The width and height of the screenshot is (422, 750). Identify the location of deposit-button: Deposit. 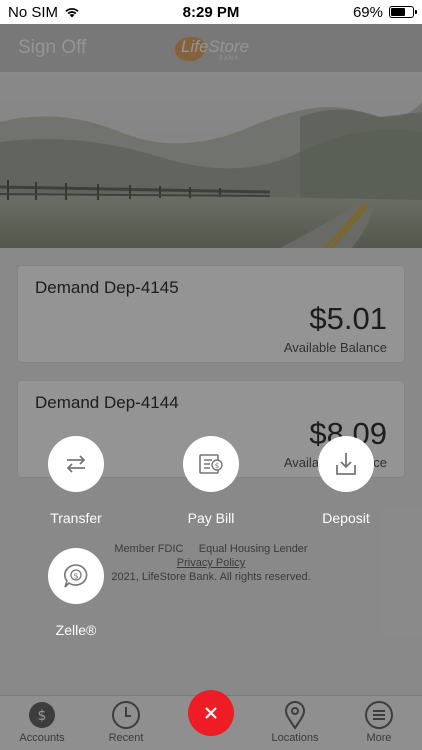
(346, 481).